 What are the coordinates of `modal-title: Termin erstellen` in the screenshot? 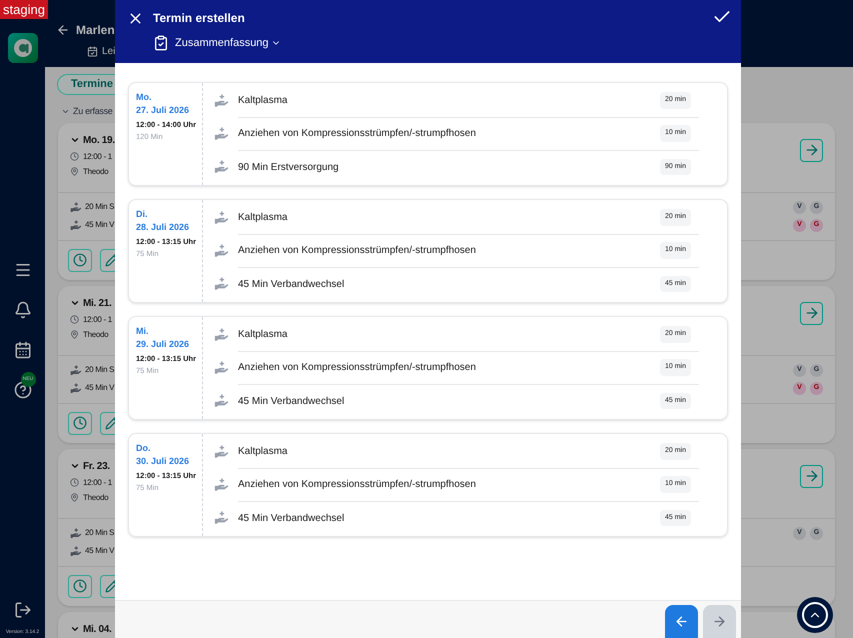 It's located at (199, 18).